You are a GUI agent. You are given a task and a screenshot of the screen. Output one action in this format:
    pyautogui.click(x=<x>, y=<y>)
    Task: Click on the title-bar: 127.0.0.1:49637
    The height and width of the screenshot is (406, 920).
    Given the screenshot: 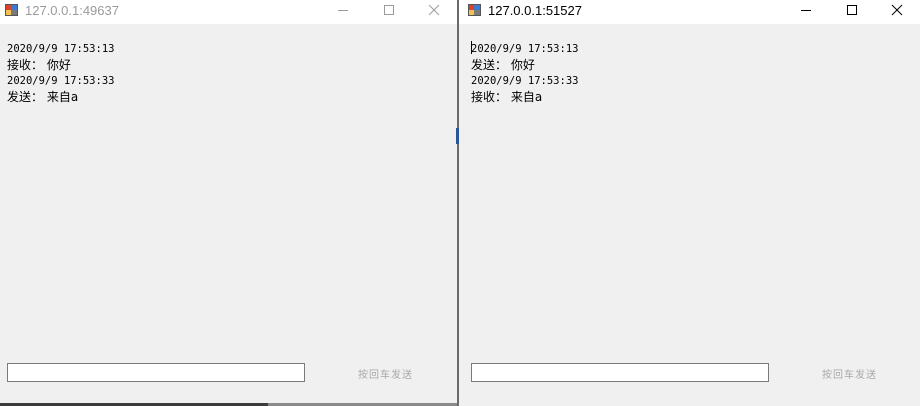 What is the action you would take?
    pyautogui.click(x=229, y=12)
    